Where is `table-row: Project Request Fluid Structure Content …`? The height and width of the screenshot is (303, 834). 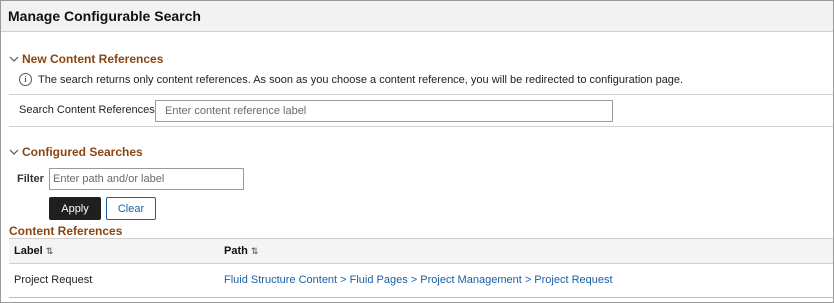 table-row: Project Request Fluid Structure Content … is located at coordinates (421, 280).